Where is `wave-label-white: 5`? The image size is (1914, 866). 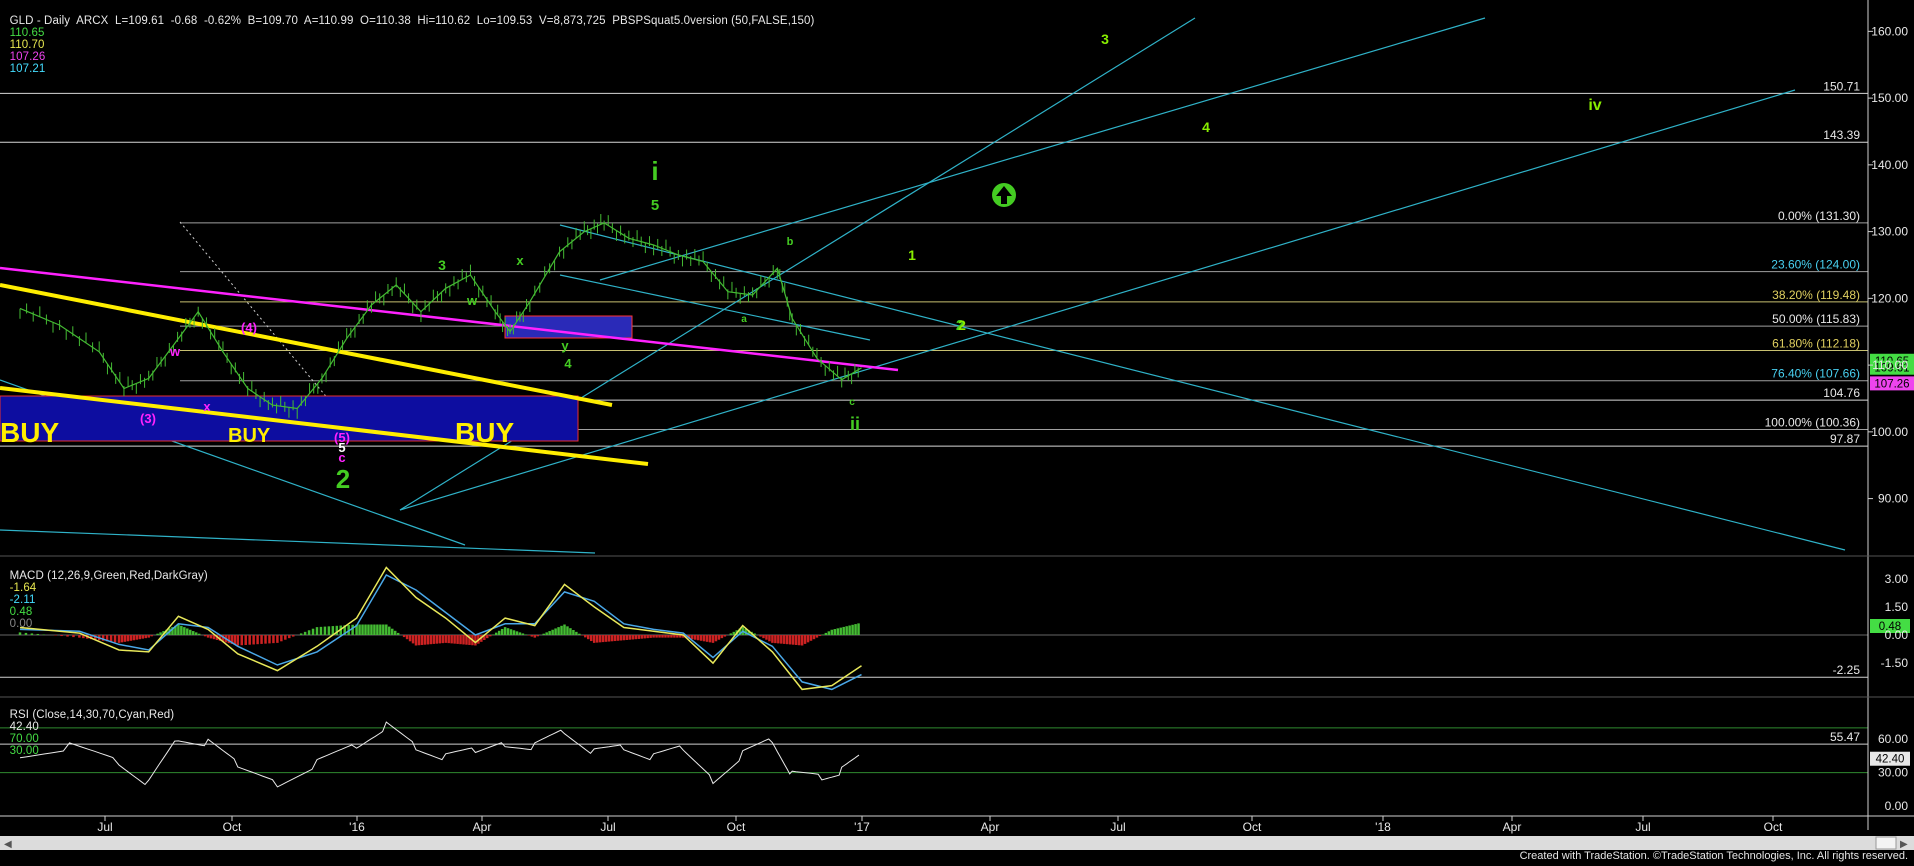 wave-label-white: 5 is located at coordinates (341, 447).